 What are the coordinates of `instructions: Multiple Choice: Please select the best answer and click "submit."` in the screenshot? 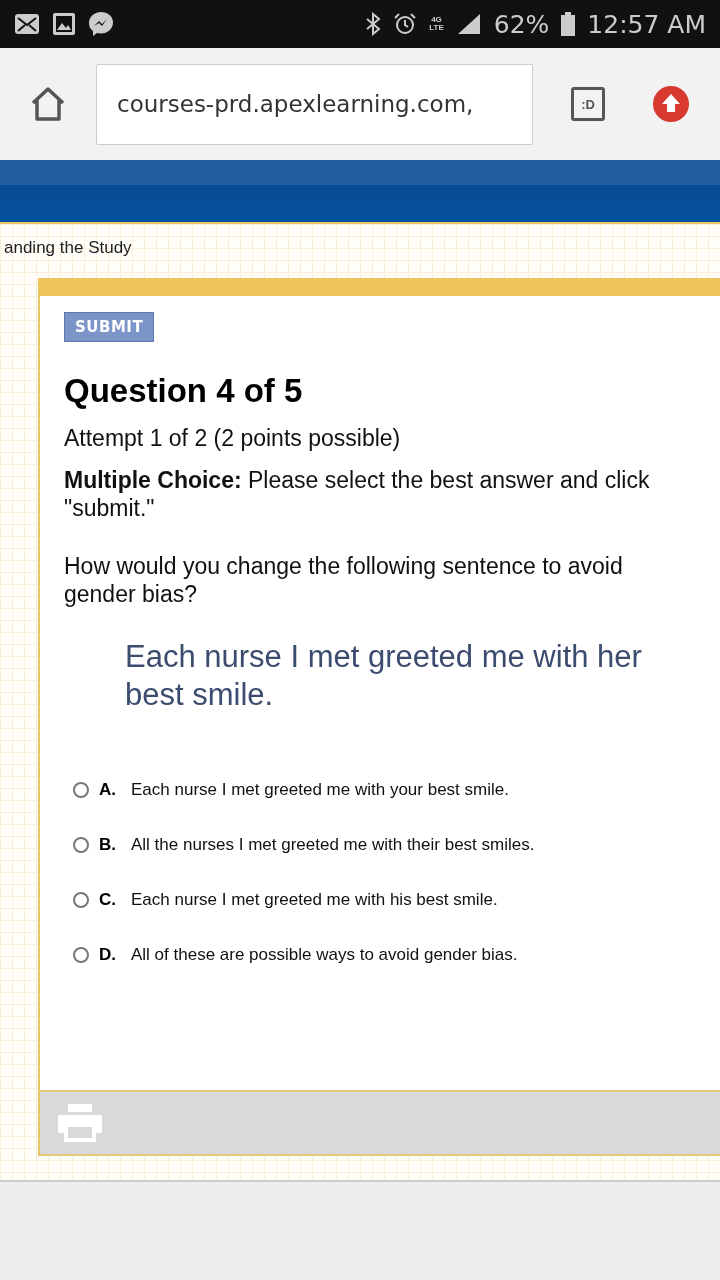 It's located at (357, 494).